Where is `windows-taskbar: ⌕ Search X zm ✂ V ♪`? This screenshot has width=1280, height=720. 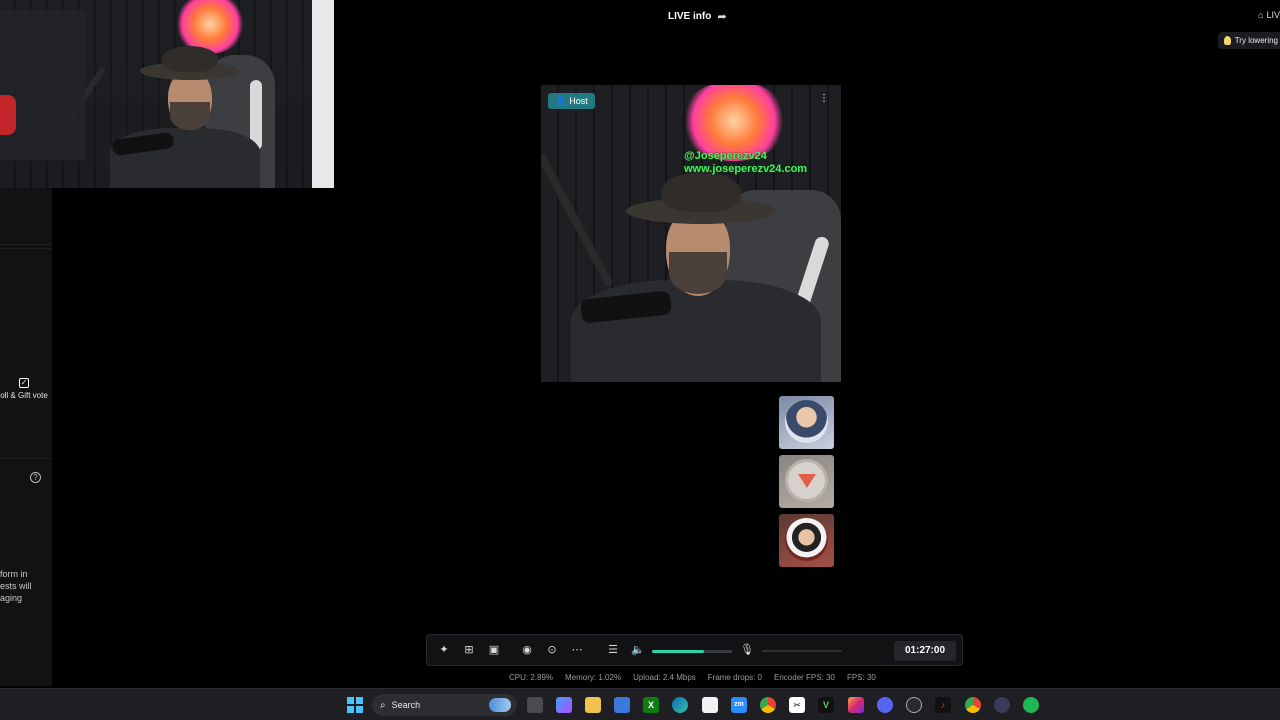 windows-taskbar: ⌕ Search X zm ✂ V ♪ is located at coordinates (640, 704).